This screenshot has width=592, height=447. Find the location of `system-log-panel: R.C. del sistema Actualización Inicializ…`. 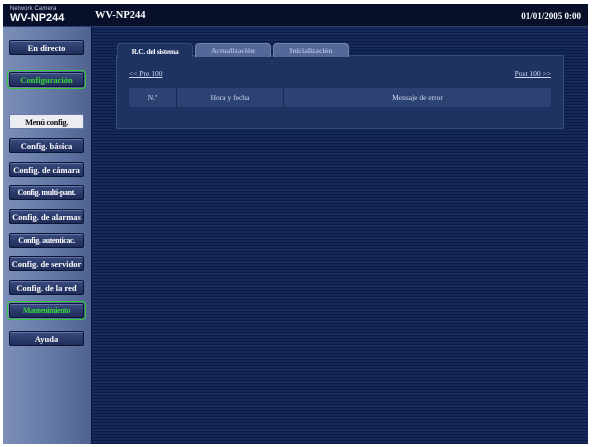

system-log-panel: R.C. del sistema Actualización Inicializ… is located at coordinates (340, 86).